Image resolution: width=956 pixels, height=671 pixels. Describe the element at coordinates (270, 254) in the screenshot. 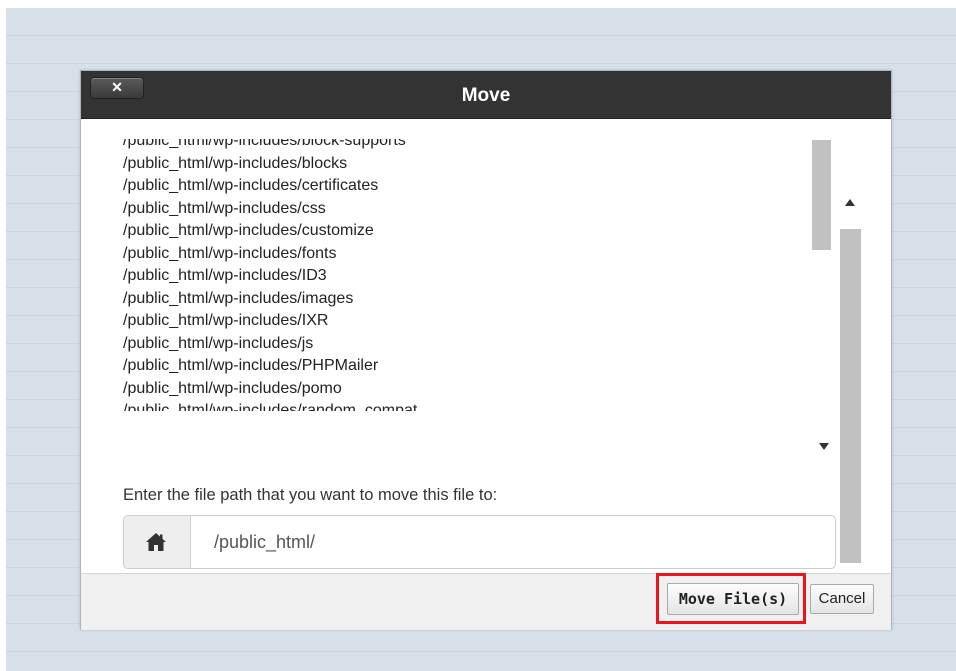

I see `directory-item: /public_html/wp-includes/fonts` at that location.